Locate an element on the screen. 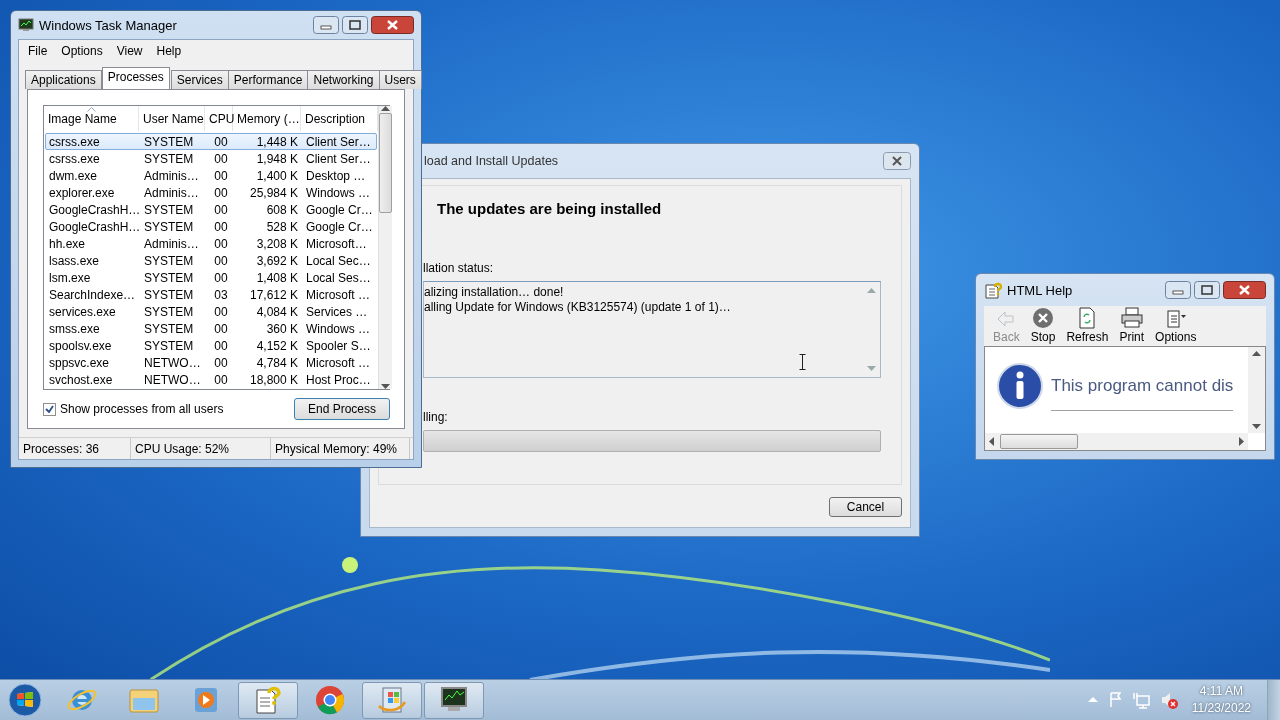 This screenshot has width=1280, height=720. table-cell-text: 1,408 K is located at coordinates (277, 277).